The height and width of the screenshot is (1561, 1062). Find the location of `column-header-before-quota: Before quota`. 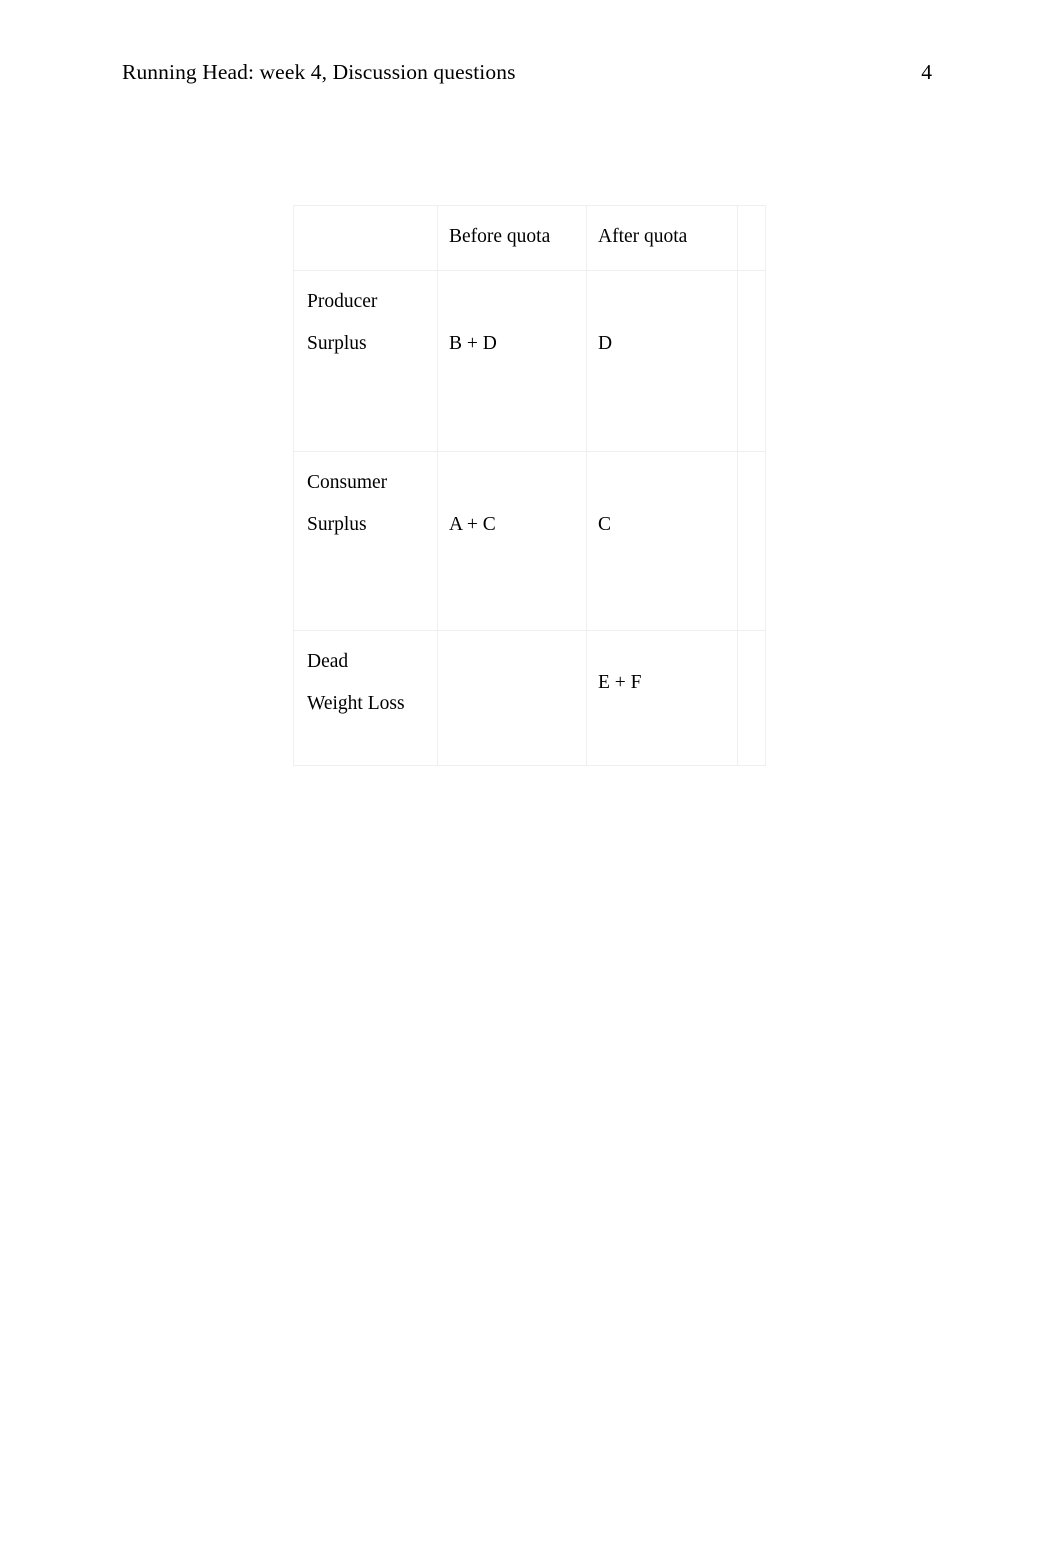

column-header-before-quota: Before quota is located at coordinates (500, 236).